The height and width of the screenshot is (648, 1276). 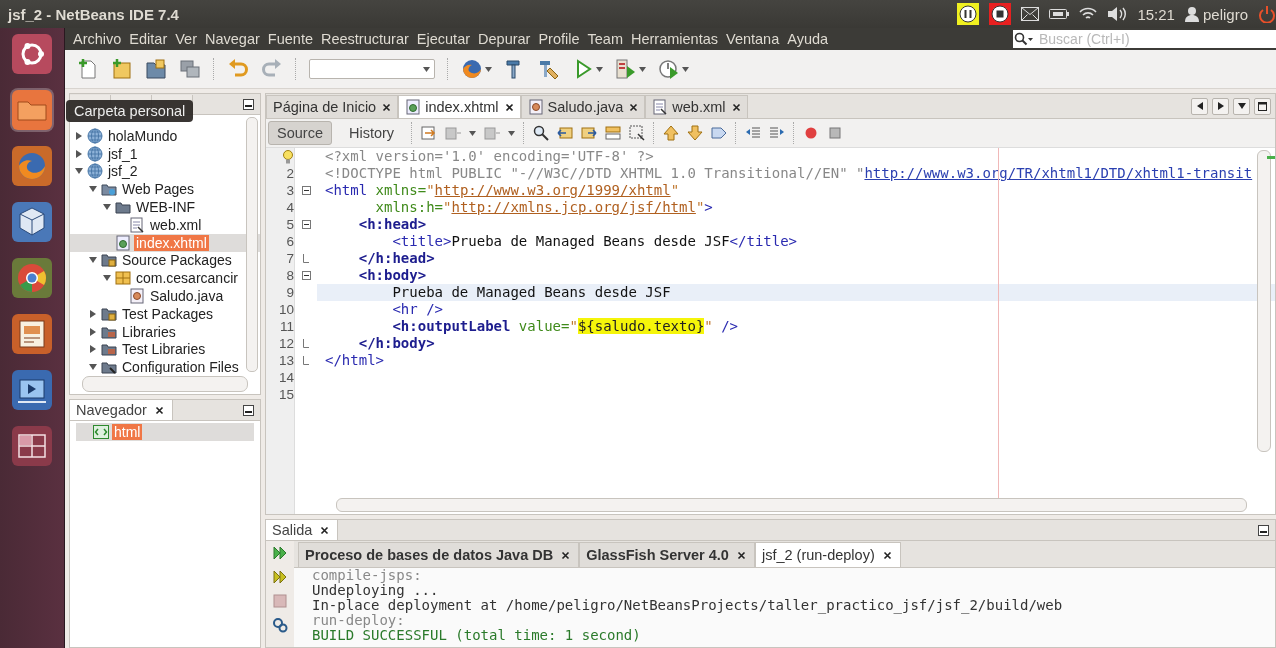 What do you see at coordinates (165, 349) in the screenshot?
I see `tree-item: Test Libraries` at bounding box center [165, 349].